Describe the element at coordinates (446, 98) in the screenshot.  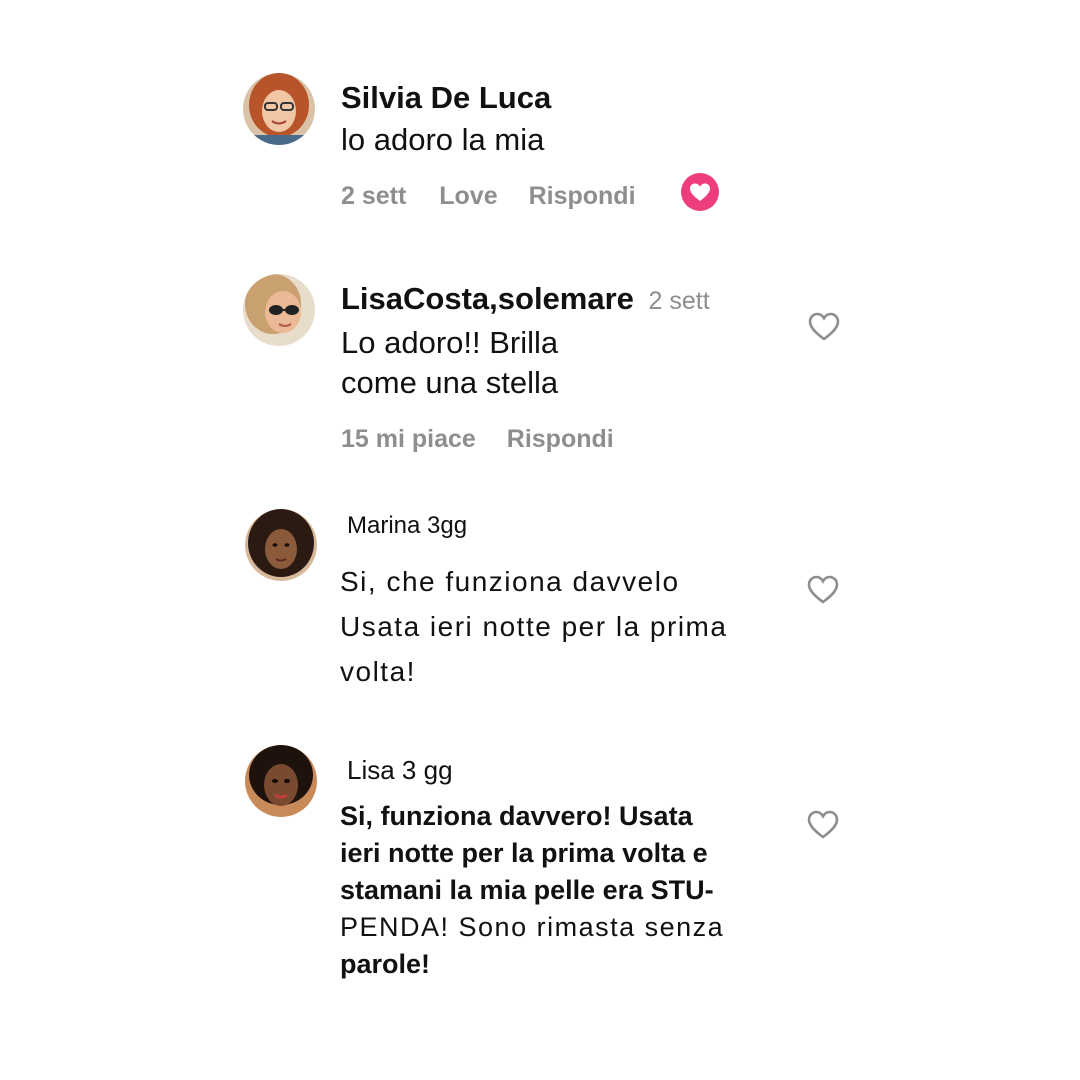
I see `comment-author: Silvia De Luca` at that location.